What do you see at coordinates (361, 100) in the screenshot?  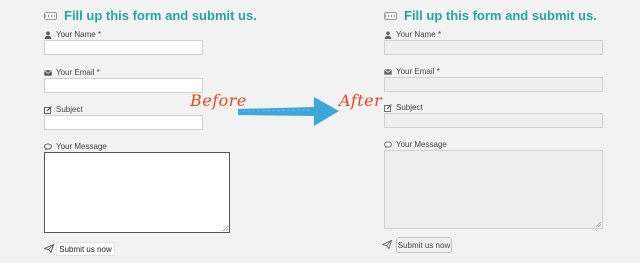 I see `after-annotation: After` at bounding box center [361, 100].